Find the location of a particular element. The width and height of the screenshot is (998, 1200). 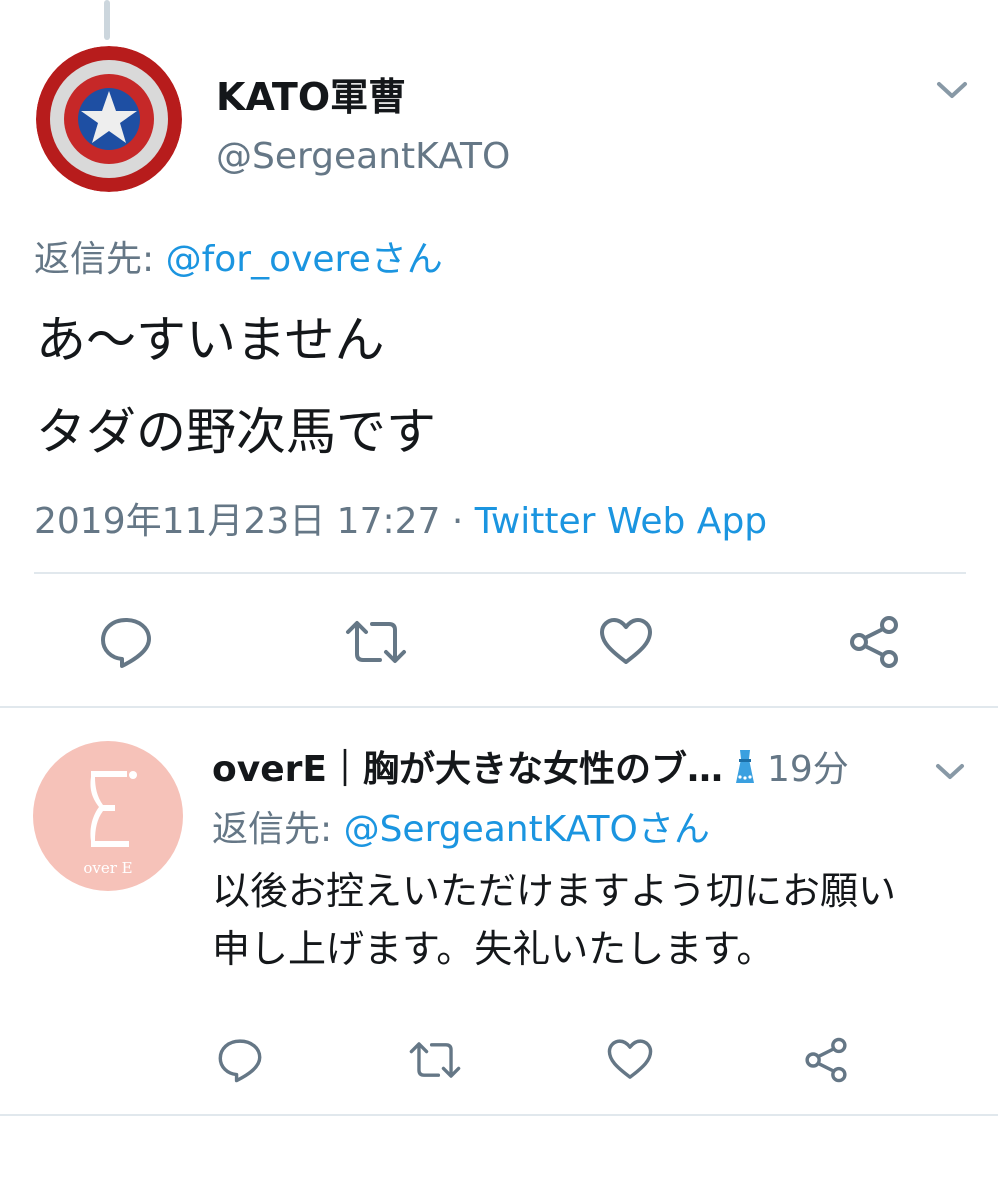

shield-avatar-image is located at coordinates (109, 119).